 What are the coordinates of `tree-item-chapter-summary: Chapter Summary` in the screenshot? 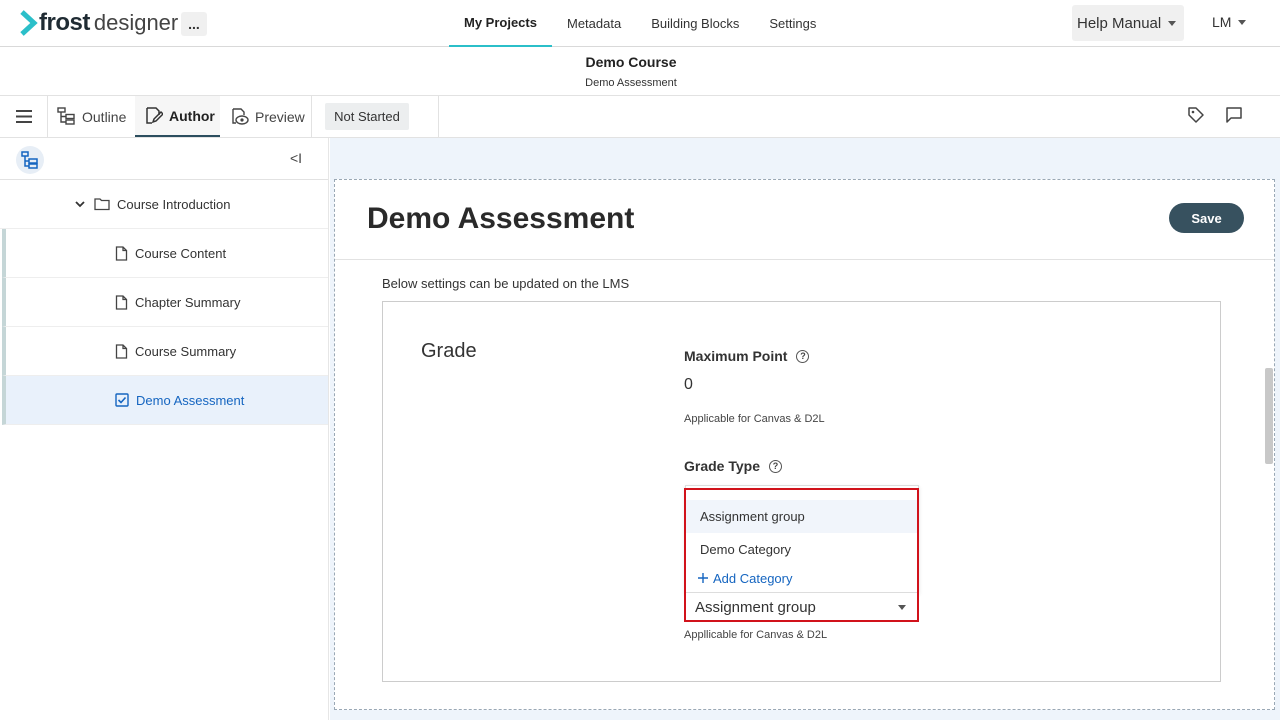 It's located at (165, 302).